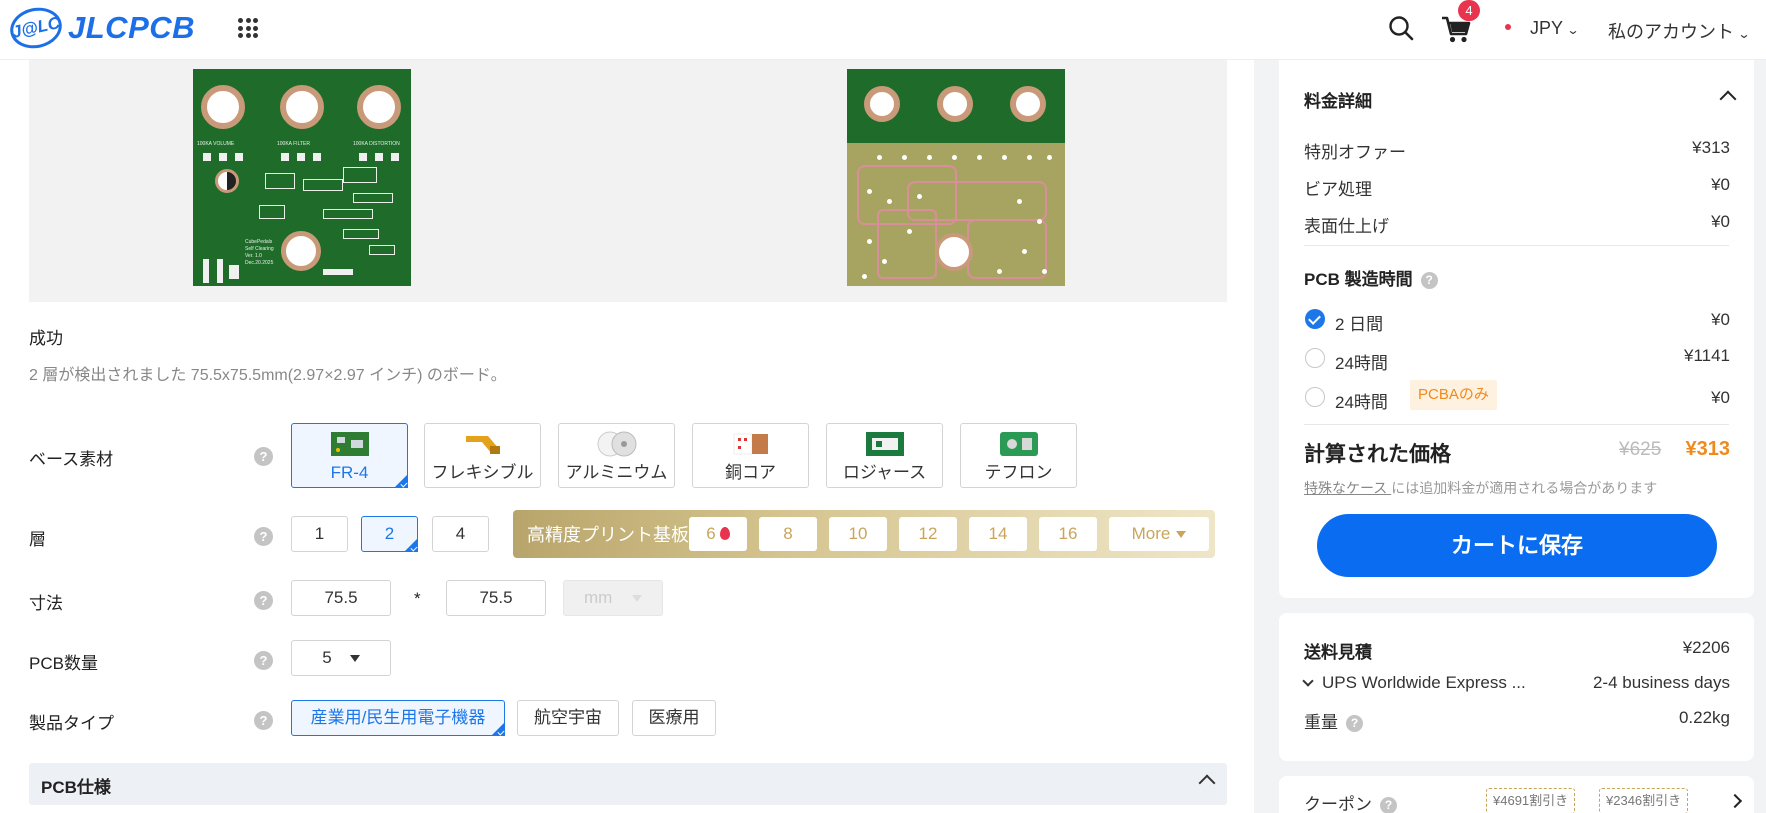  I want to click on coupon-chip: ¥2346割引き, so click(1644, 800).